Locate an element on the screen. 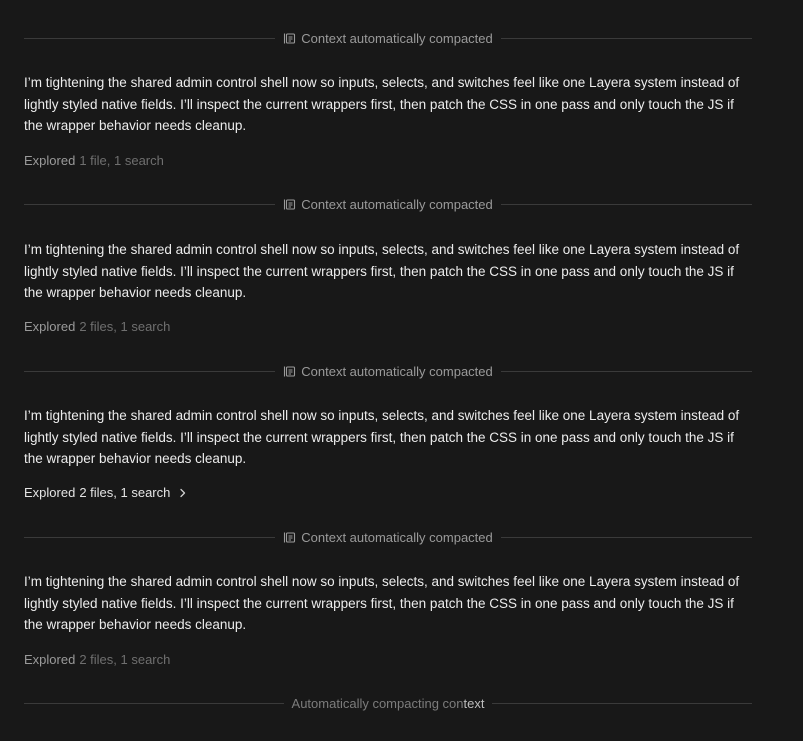 The width and height of the screenshot is (803, 741). compacting-text-dim: Automatically compacting con is located at coordinates (377, 703).